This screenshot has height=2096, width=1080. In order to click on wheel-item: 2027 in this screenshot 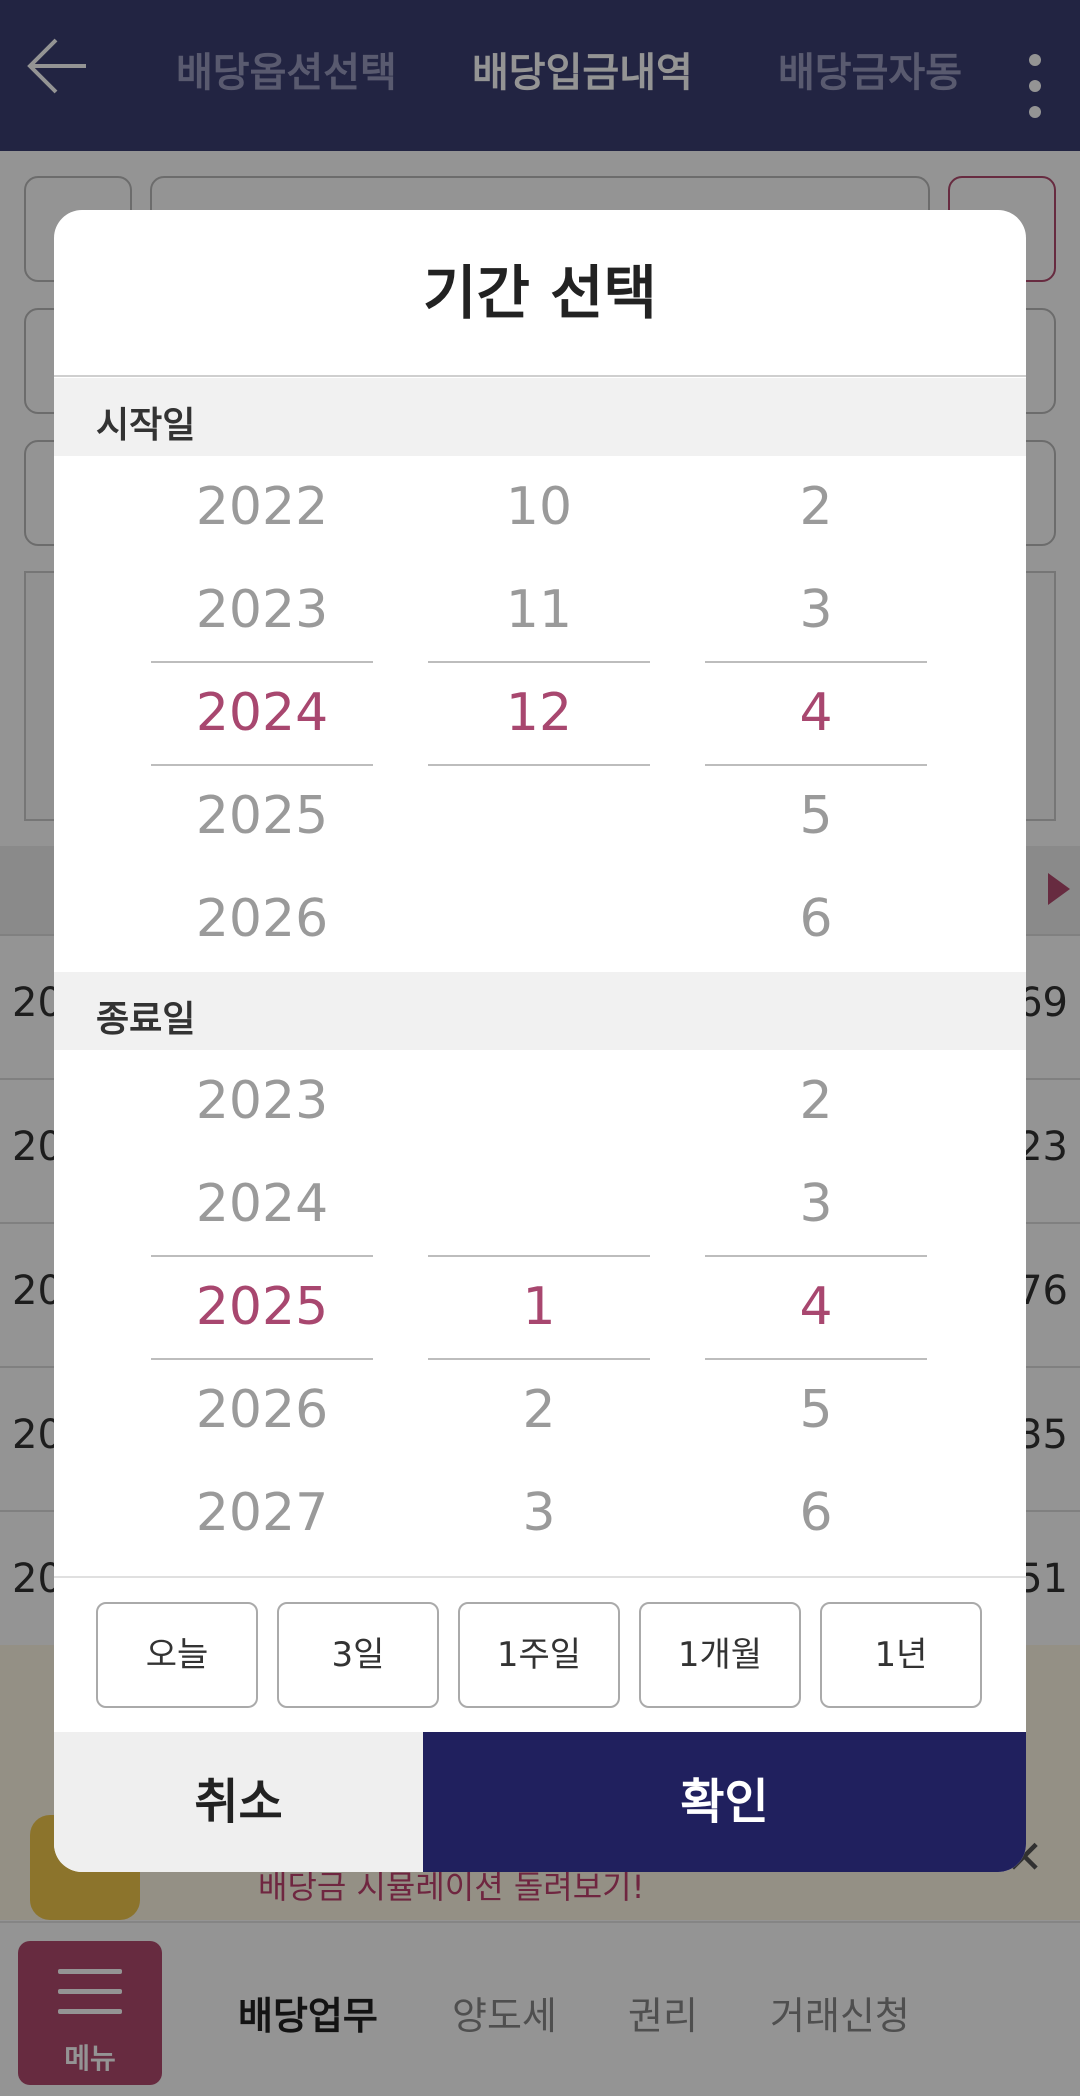, I will do `click(262, 1513)`.